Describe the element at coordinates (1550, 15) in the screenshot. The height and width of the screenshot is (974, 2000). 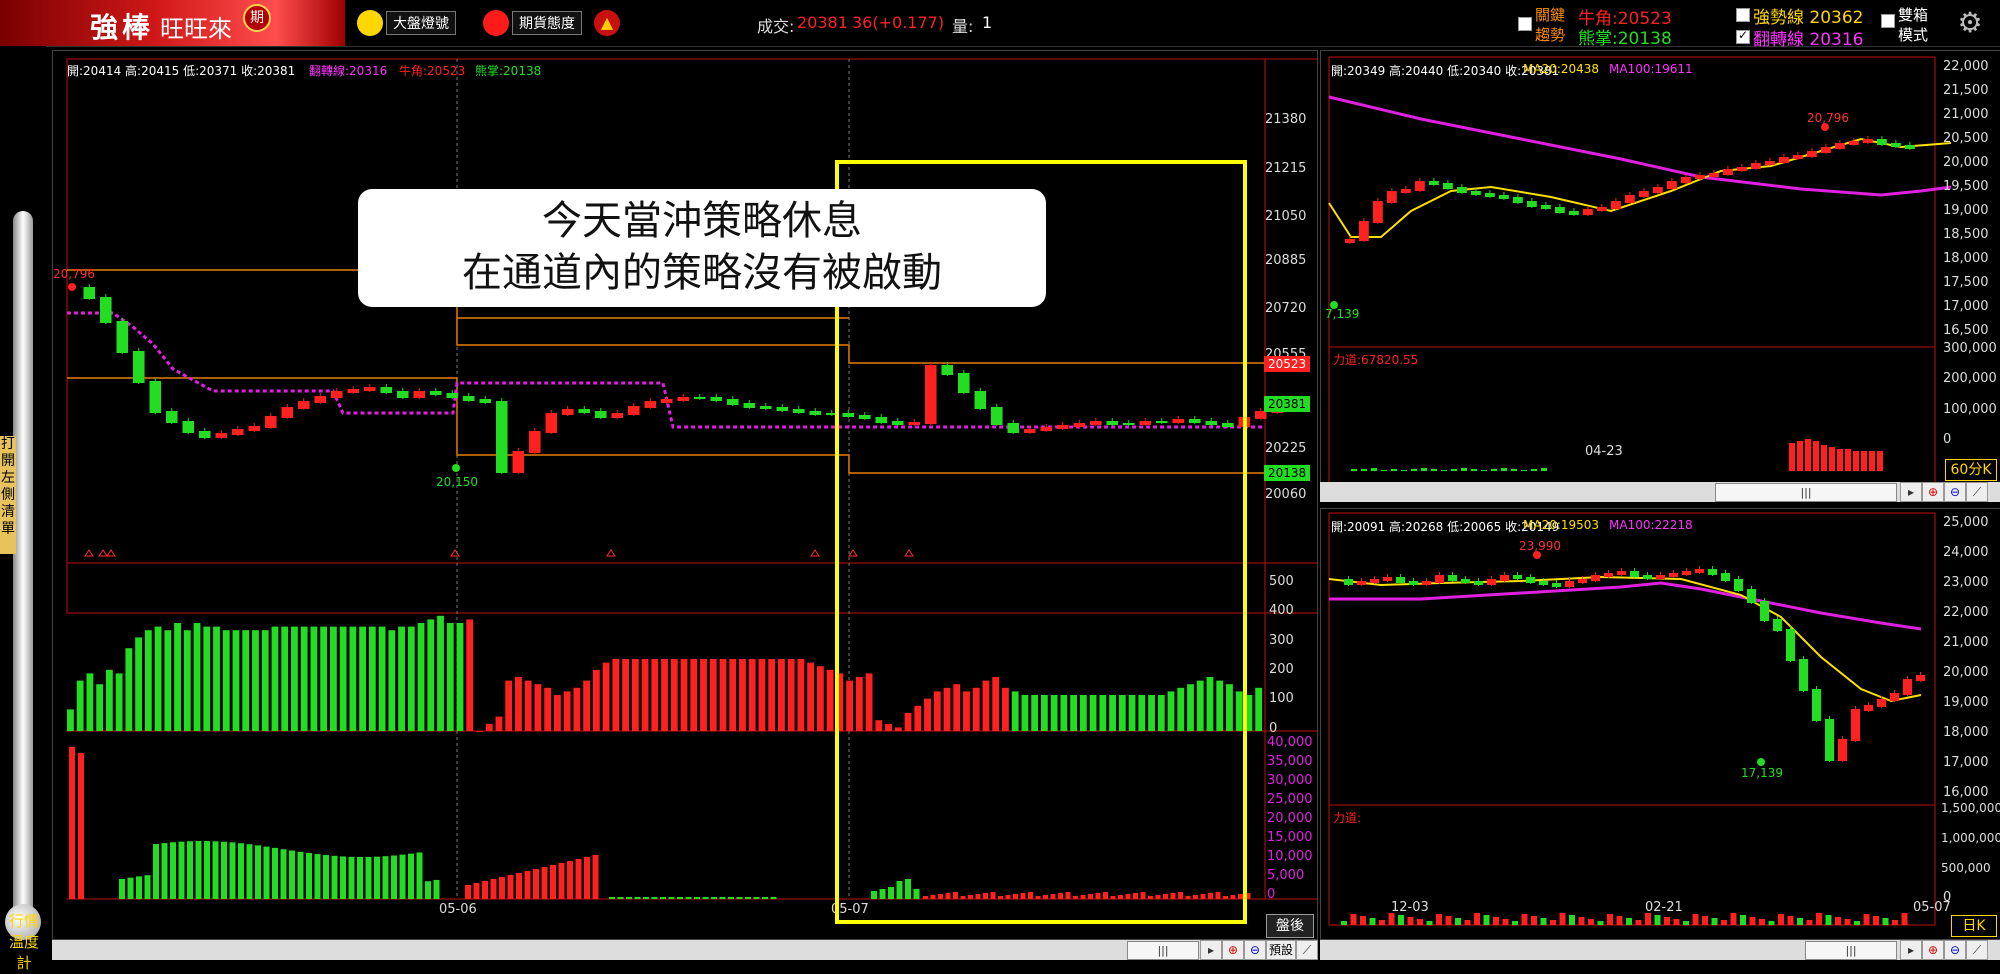
I see `key-label: 關鍵` at that location.